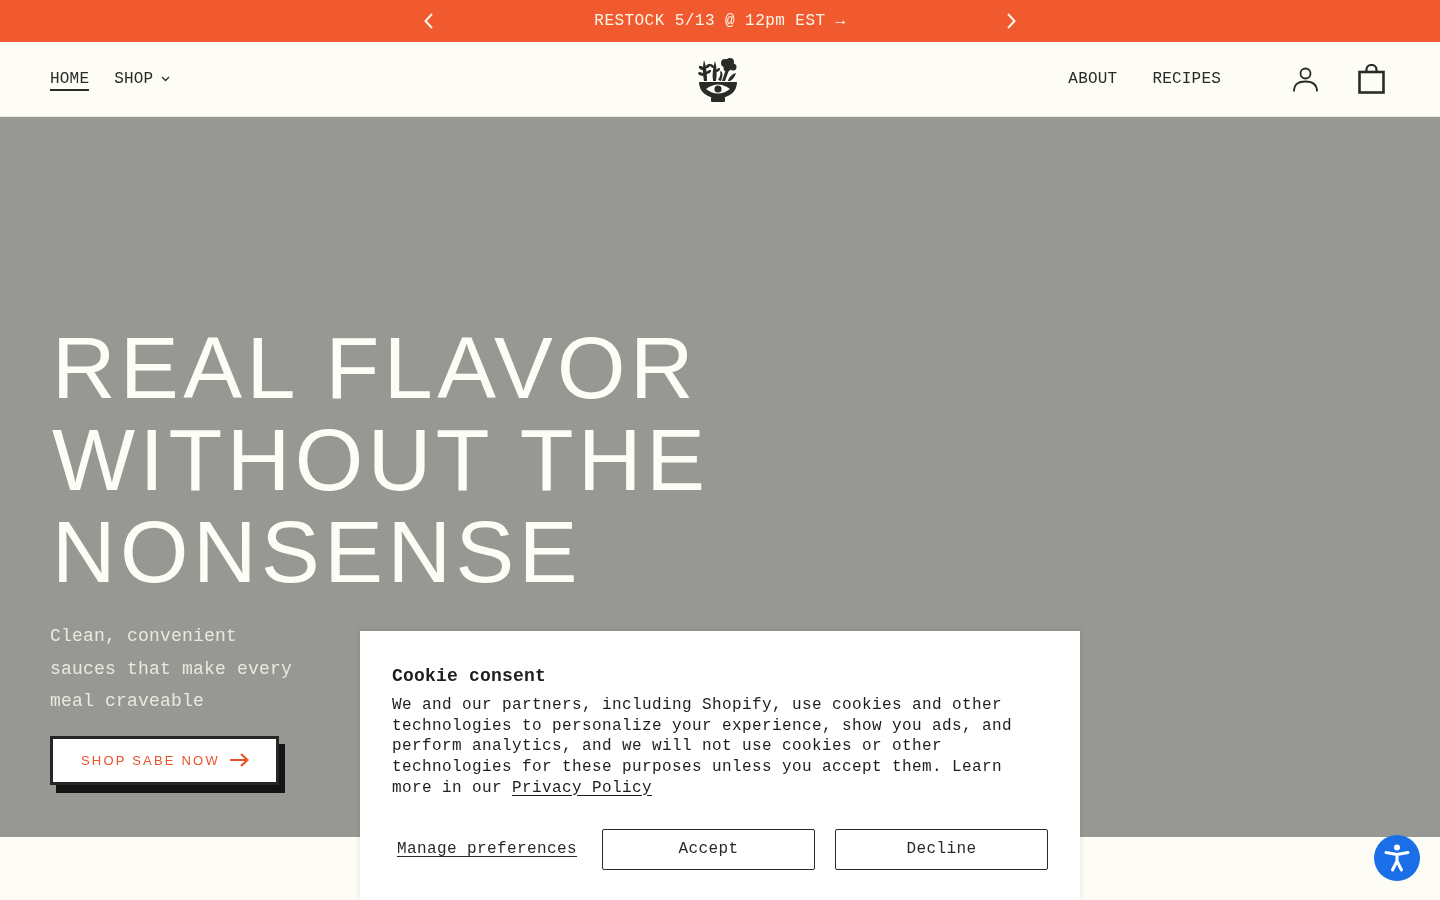  What do you see at coordinates (717, 80) in the screenshot?
I see `bowl-with-leaves-logo-icon` at bounding box center [717, 80].